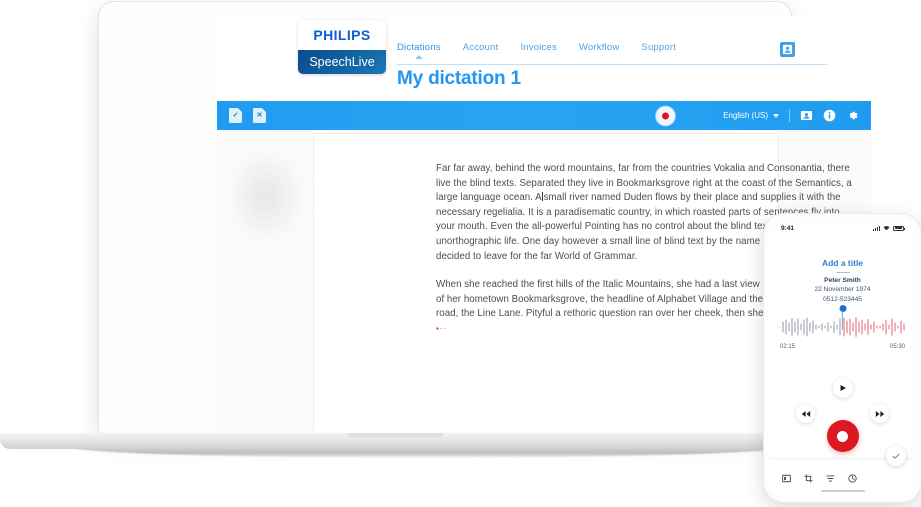  I want to click on nav-divider, so click(612, 64).